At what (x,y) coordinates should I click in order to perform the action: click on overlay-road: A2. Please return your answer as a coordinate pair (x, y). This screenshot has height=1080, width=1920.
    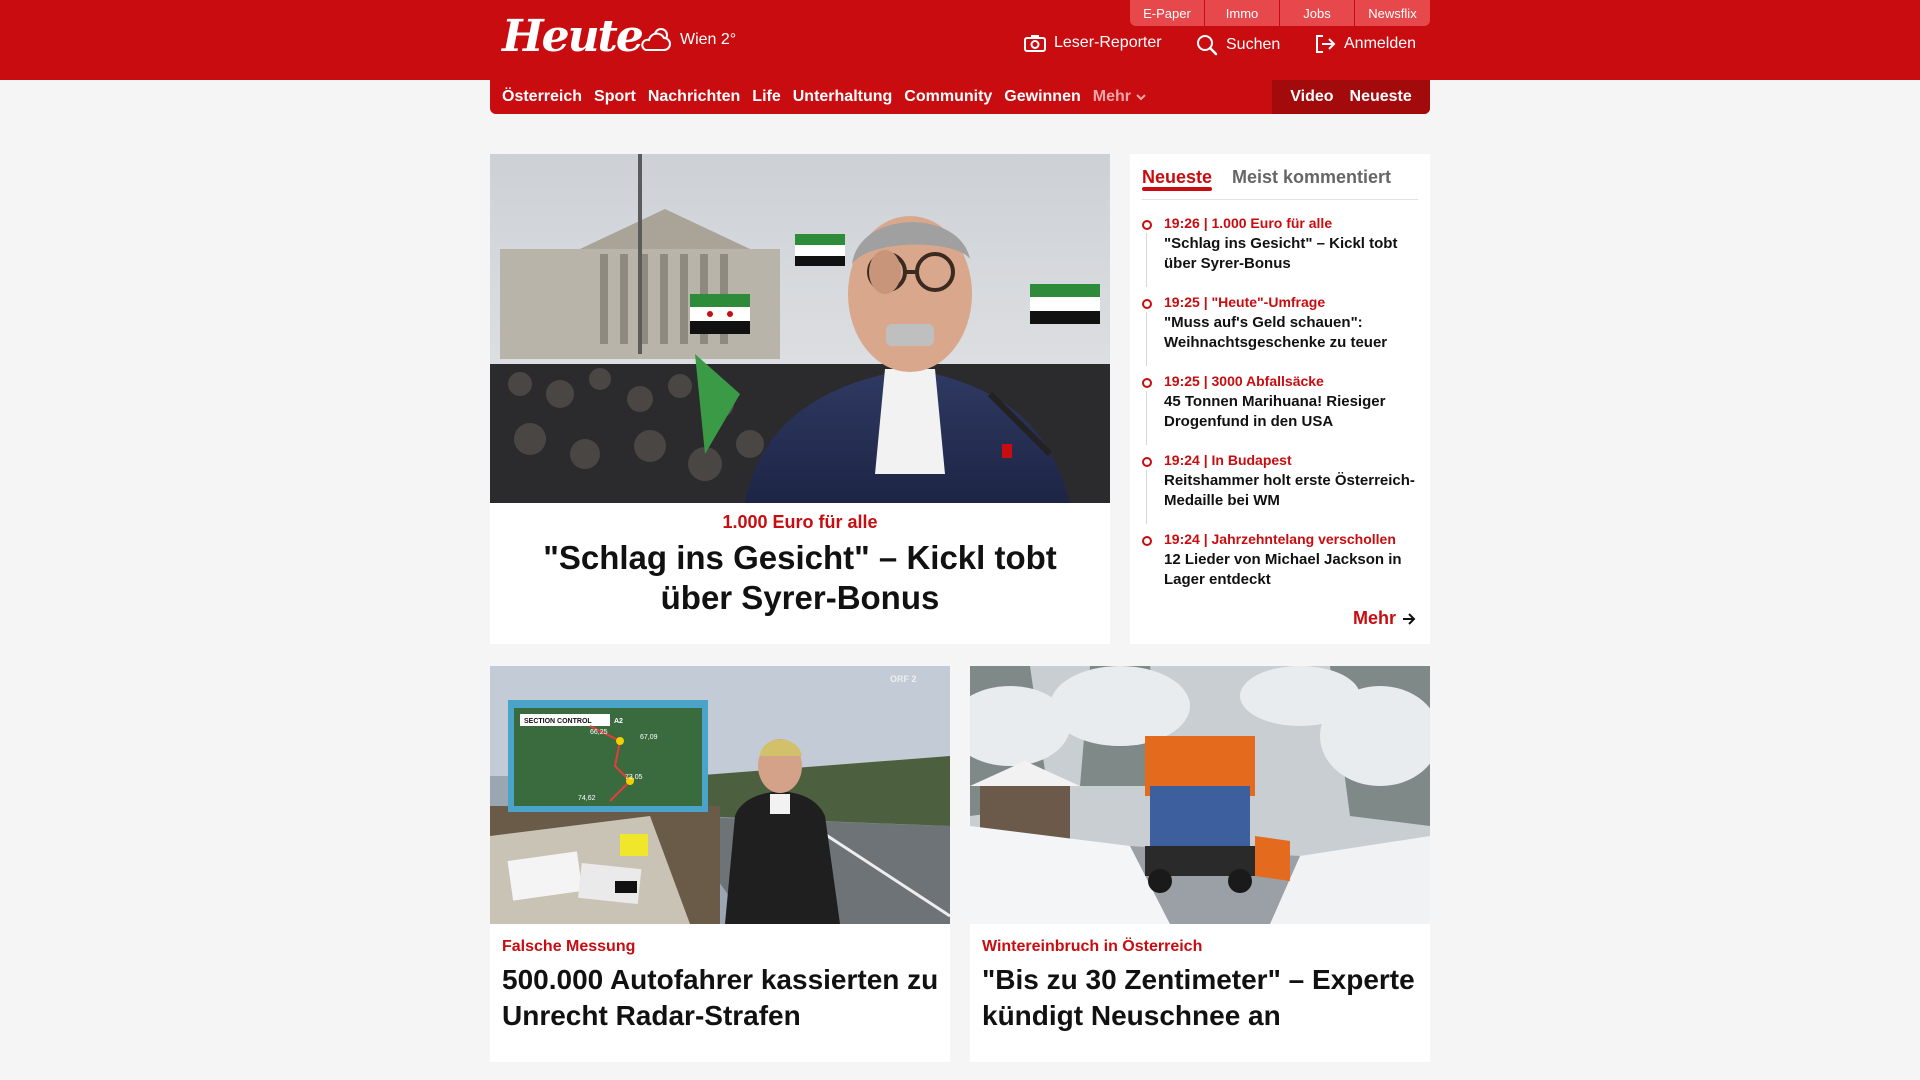
    Looking at the image, I should click on (618, 721).